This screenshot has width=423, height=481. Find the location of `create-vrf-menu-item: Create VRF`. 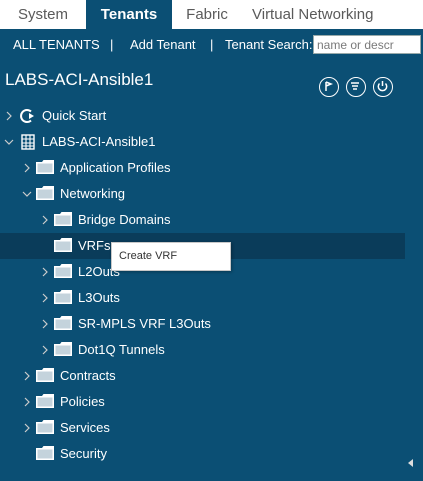

create-vrf-menu-item: Create VRF is located at coordinates (148, 256).